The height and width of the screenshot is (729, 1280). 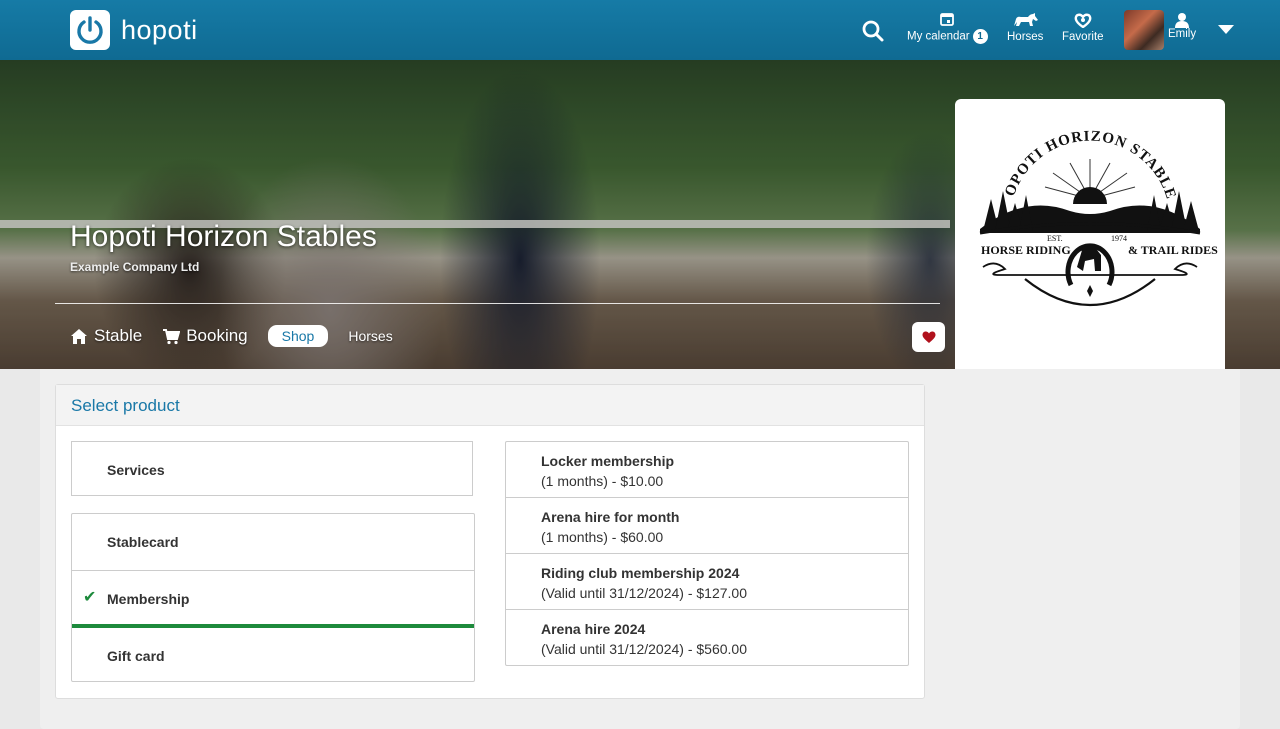 I want to click on svg-text: HOPOTI HORIZON STABLES, so click(x=1067, y=150).